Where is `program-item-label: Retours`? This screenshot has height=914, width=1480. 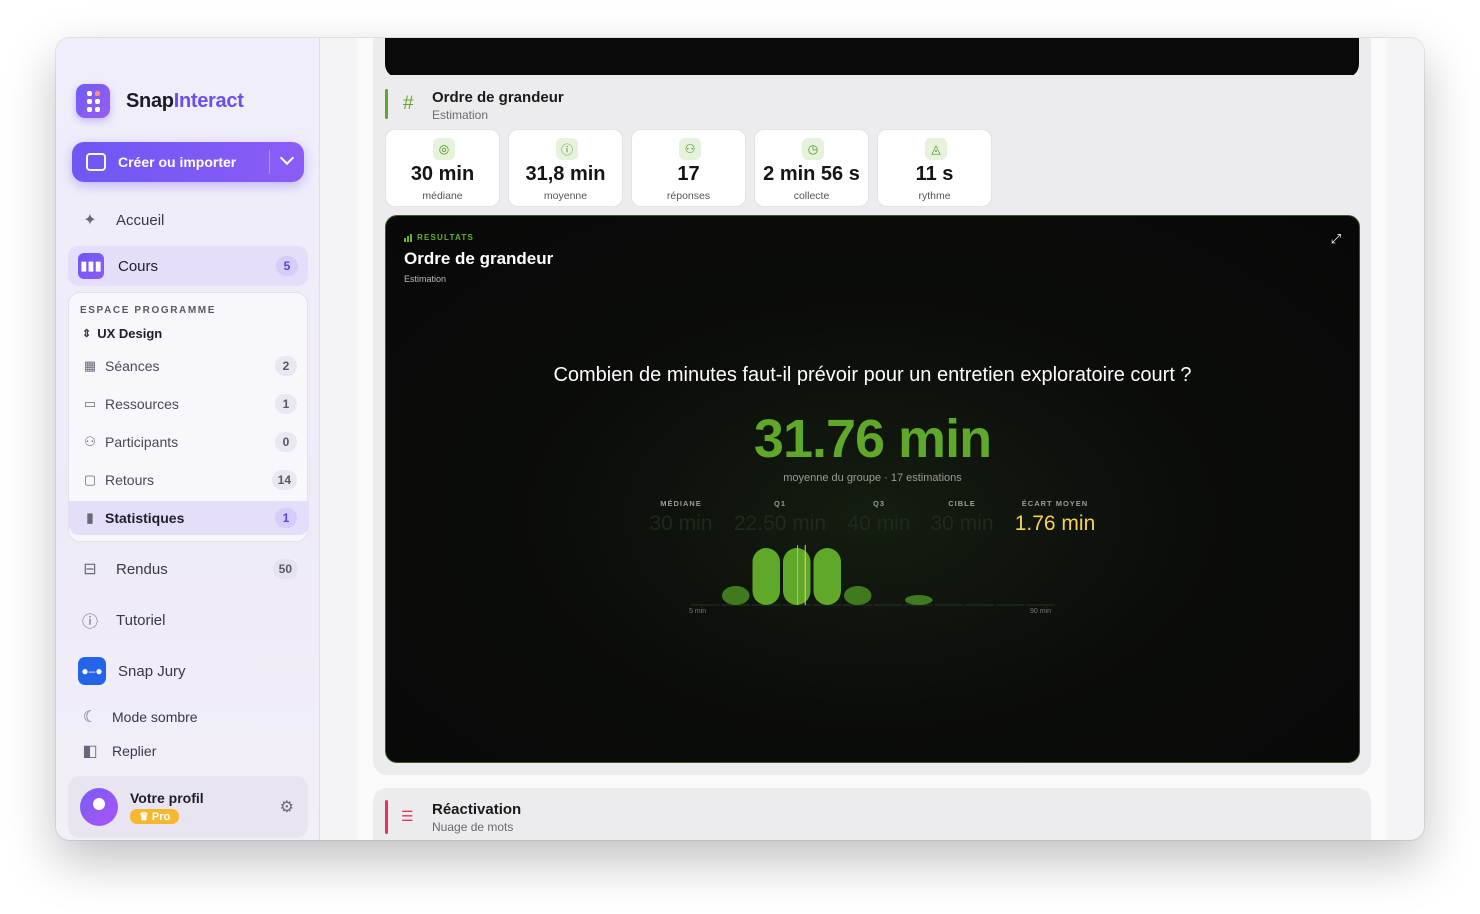
program-item-label: Retours is located at coordinates (130, 480).